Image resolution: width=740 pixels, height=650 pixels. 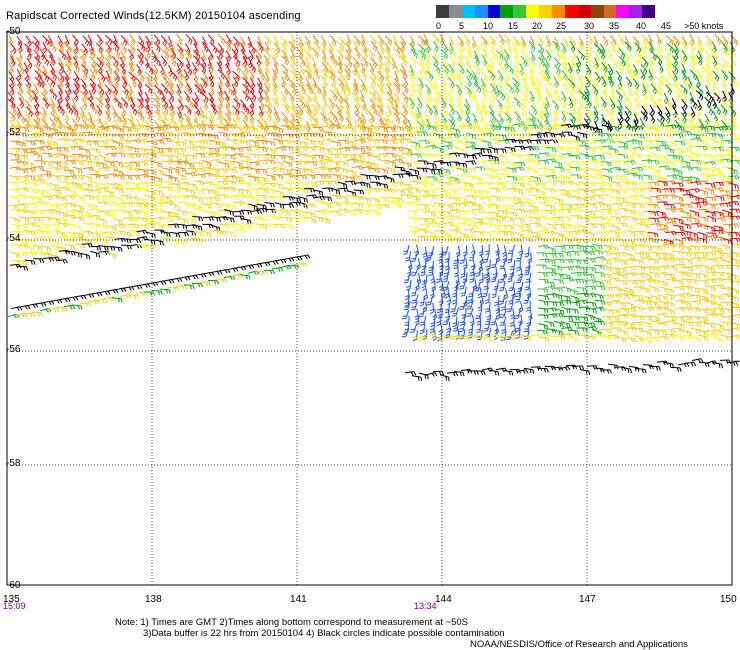 What do you see at coordinates (13, 238) in the screenshot?
I see `lat-label-54: -54` at bounding box center [13, 238].